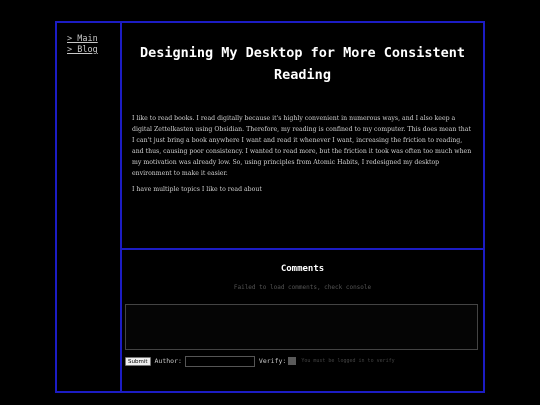 Image resolution: width=540 pixels, height=405 pixels. What do you see at coordinates (93, 39) in the screenshot?
I see `nav-link-main: > Main` at bounding box center [93, 39].